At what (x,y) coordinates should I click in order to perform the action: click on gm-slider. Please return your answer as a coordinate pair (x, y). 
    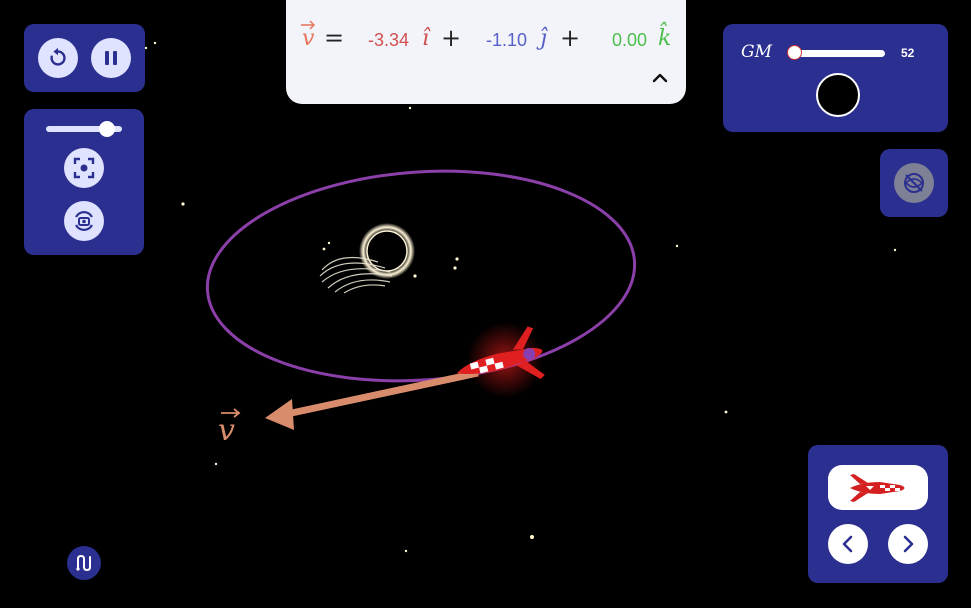
    Looking at the image, I should click on (835, 52).